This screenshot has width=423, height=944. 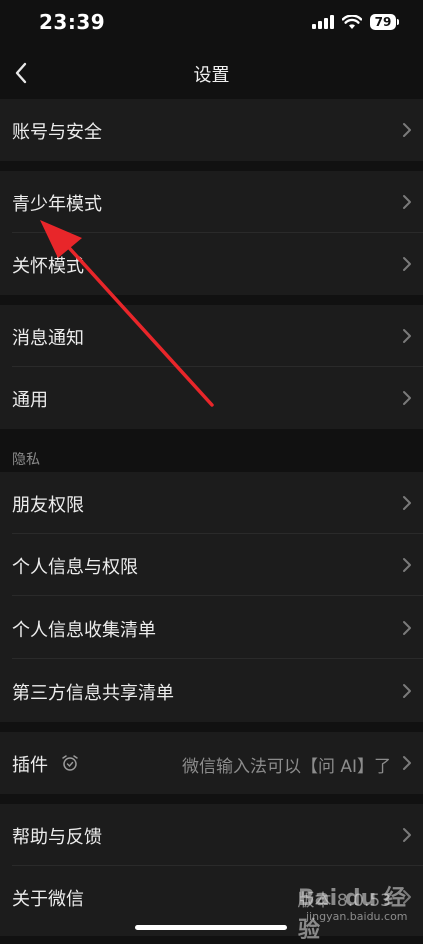 I want to click on plugin-group: 插件 微信输入法可以【问 AI】了, so click(x=211, y=763).